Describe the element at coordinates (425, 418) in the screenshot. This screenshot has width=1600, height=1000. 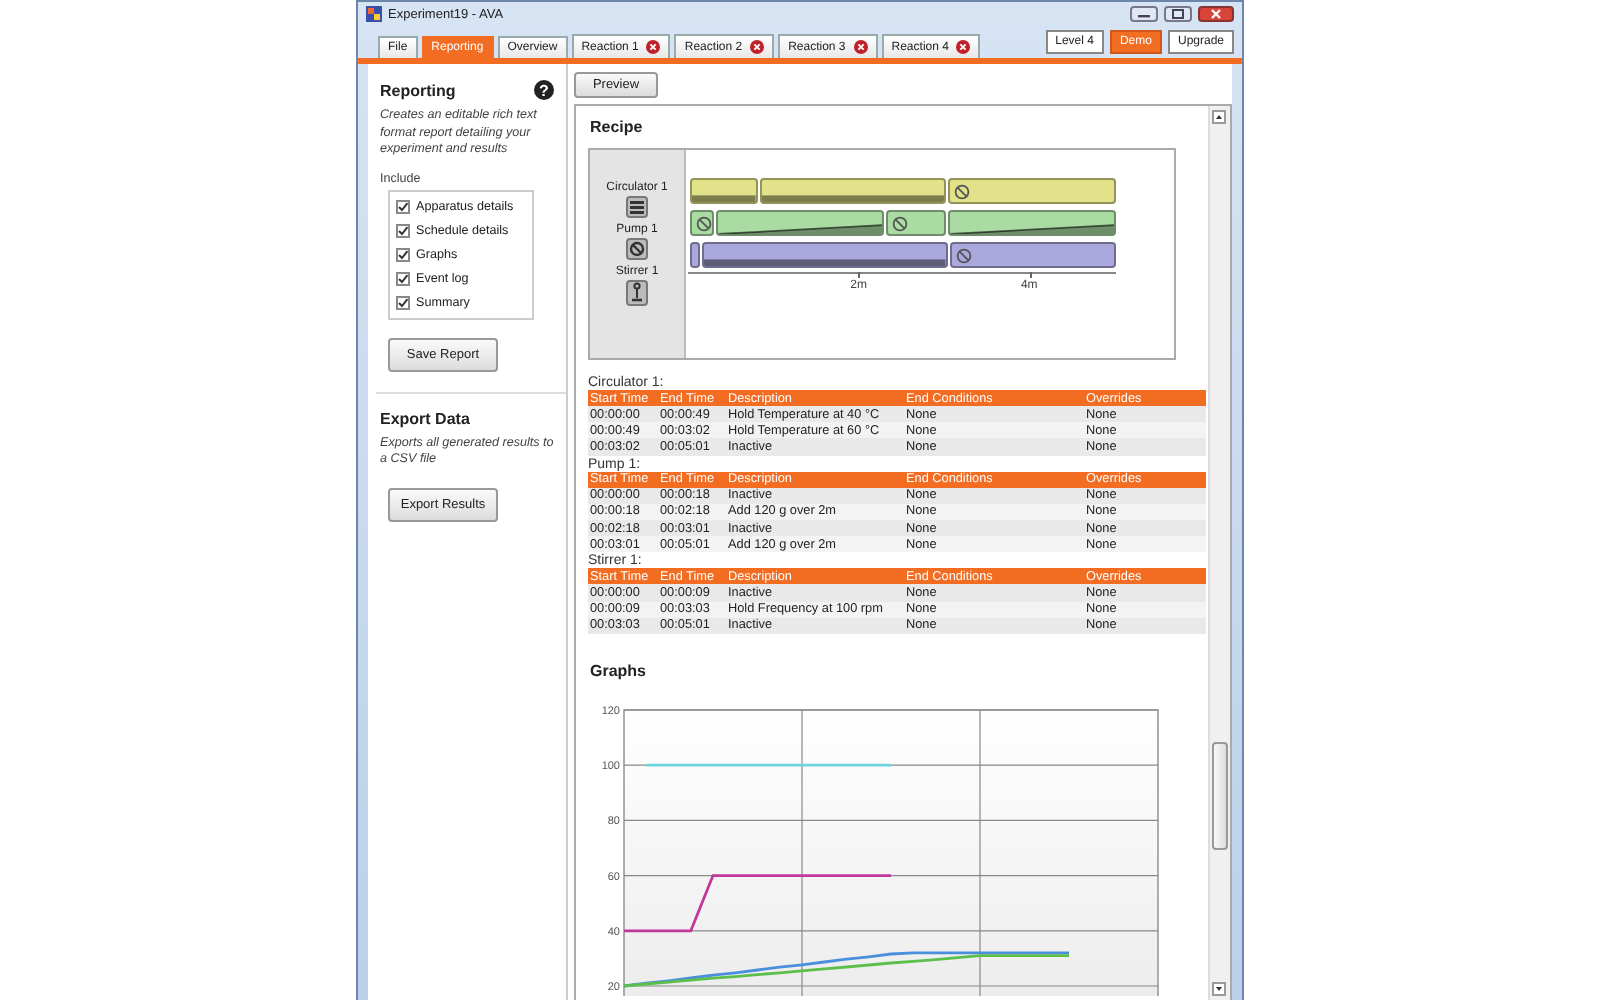
I see `section-title: Export Data` at that location.